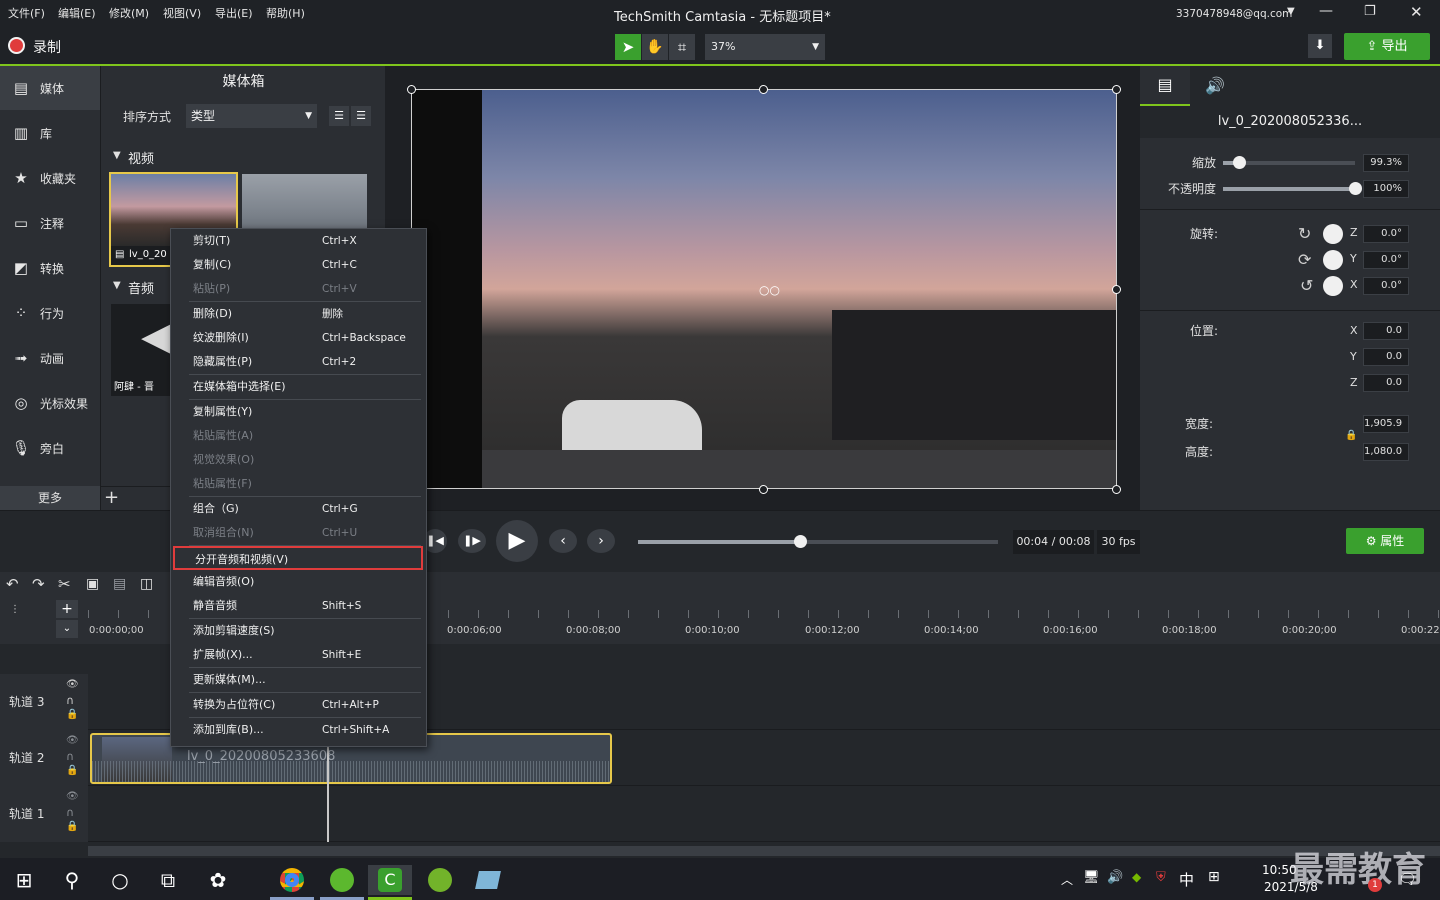 This screenshot has height=900, width=1440. What do you see at coordinates (16, 45) in the screenshot?
I see `record-icon` at bounding box center [16, 45].